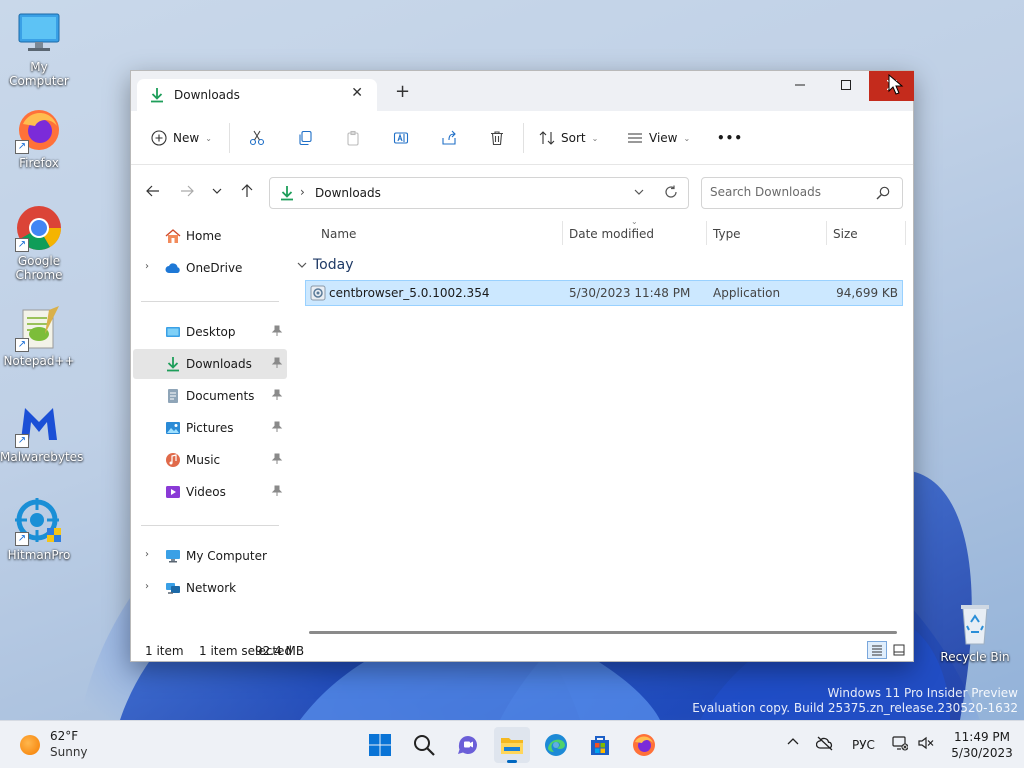  Describe the element at coordinates (210, 332) in the screenshot. I see `sidebar-item-desktop: Desktop` at that location.